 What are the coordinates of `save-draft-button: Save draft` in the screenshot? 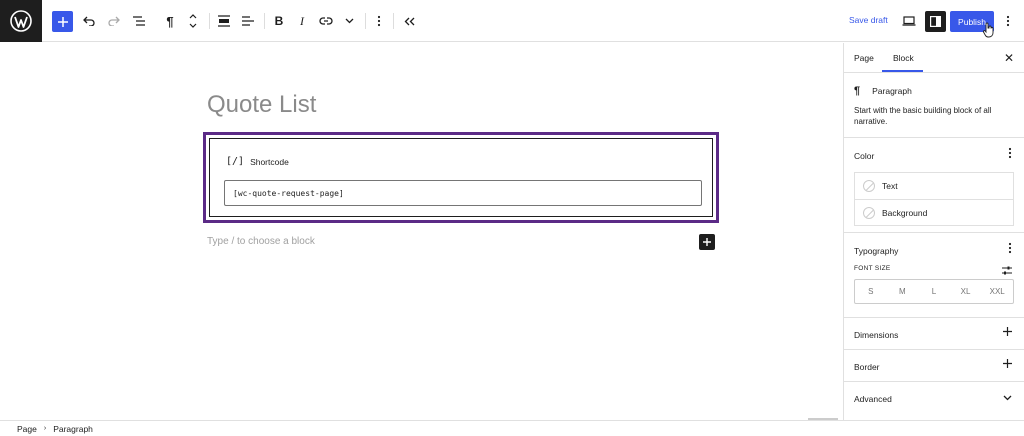 It's located at (868, 20).